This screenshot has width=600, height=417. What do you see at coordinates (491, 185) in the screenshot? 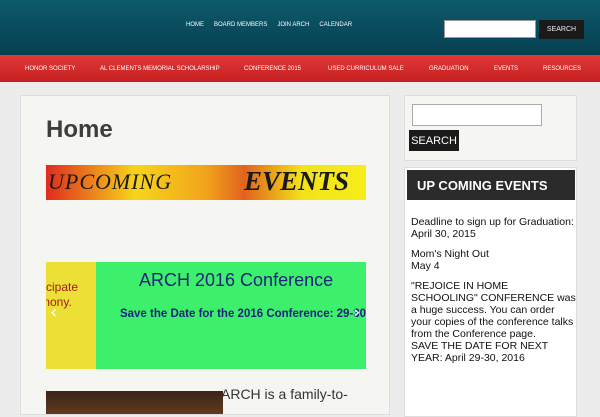
I see `events-heading: UP COMING EVENTS` at bounding box center [491, 185].